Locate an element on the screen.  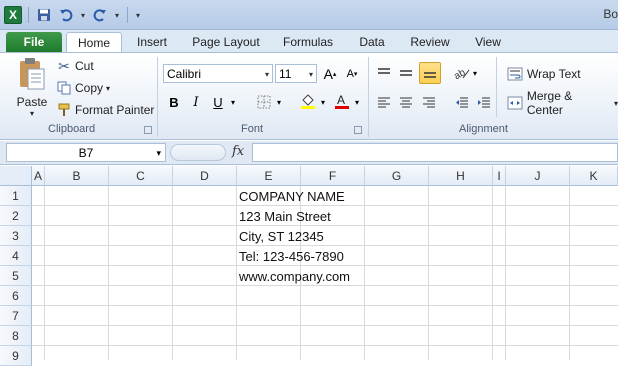
orientation-icon: ab is located at coordinates (462, 73).